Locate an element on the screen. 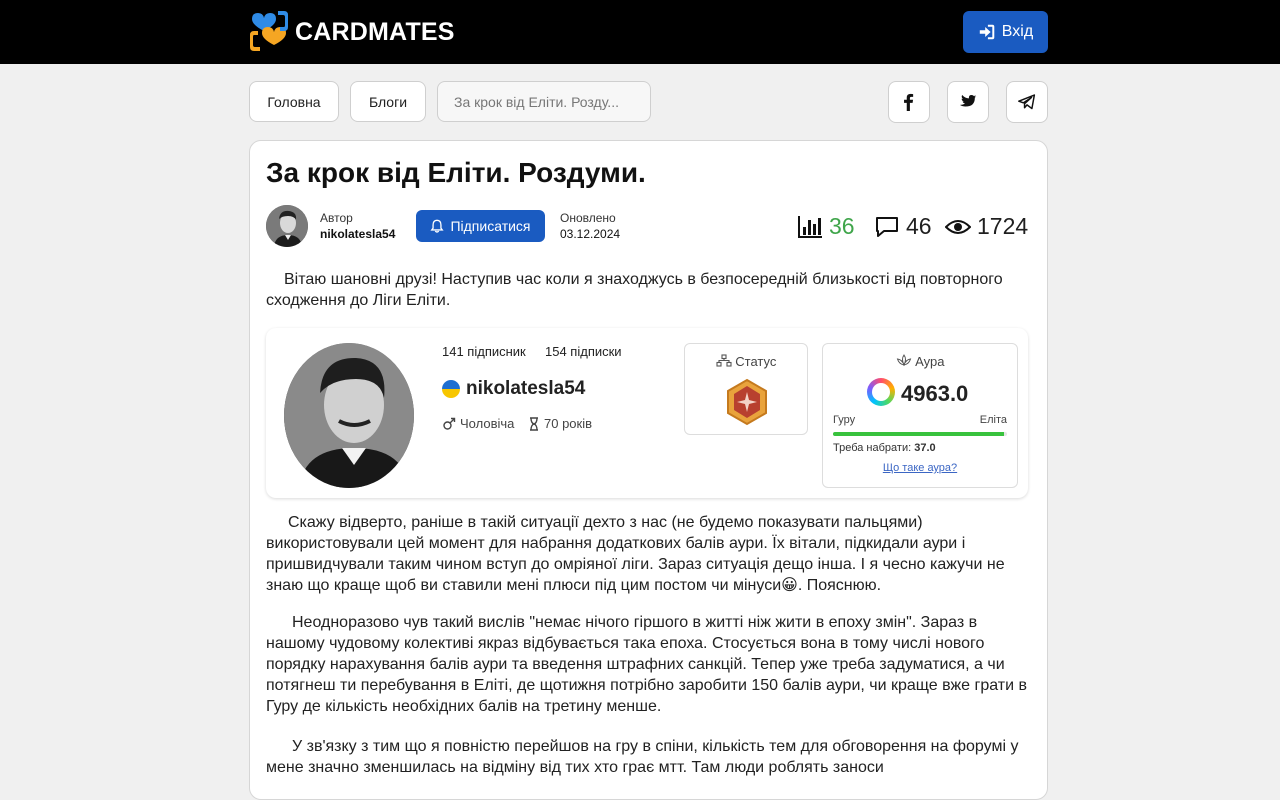 The image size is (1280, 800). aura-title: Аура is located at coordinates (930, 361).